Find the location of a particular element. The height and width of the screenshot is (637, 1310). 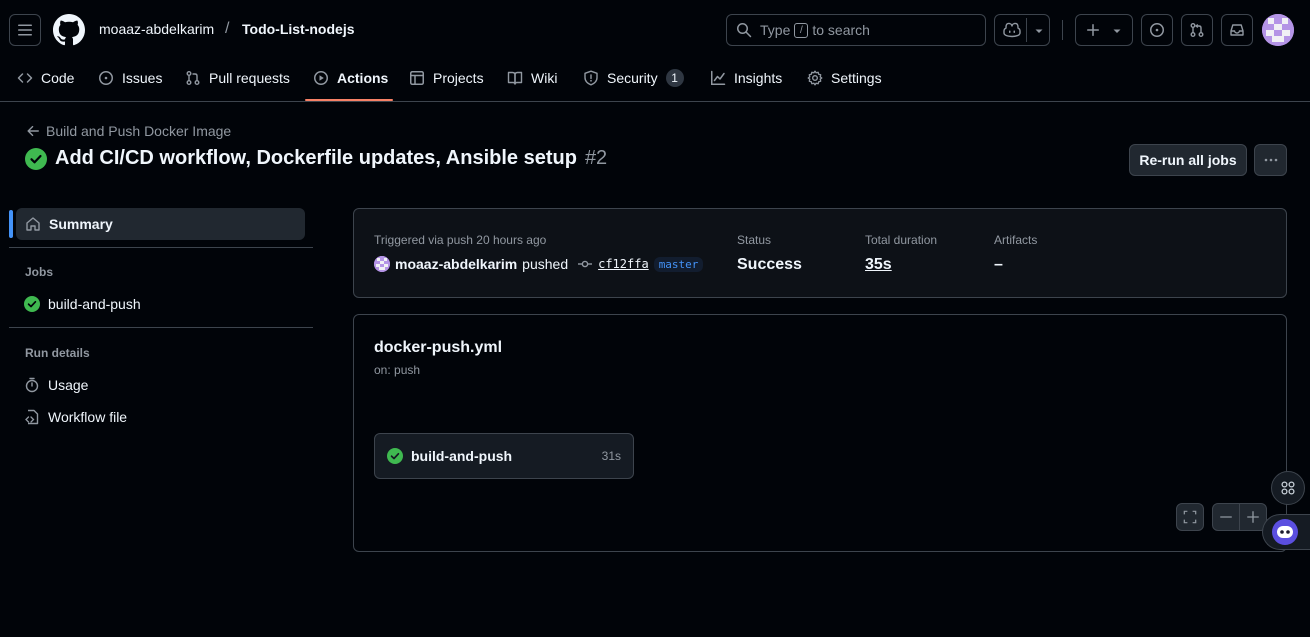

status-value: Success is located at coordinates (769, 264).